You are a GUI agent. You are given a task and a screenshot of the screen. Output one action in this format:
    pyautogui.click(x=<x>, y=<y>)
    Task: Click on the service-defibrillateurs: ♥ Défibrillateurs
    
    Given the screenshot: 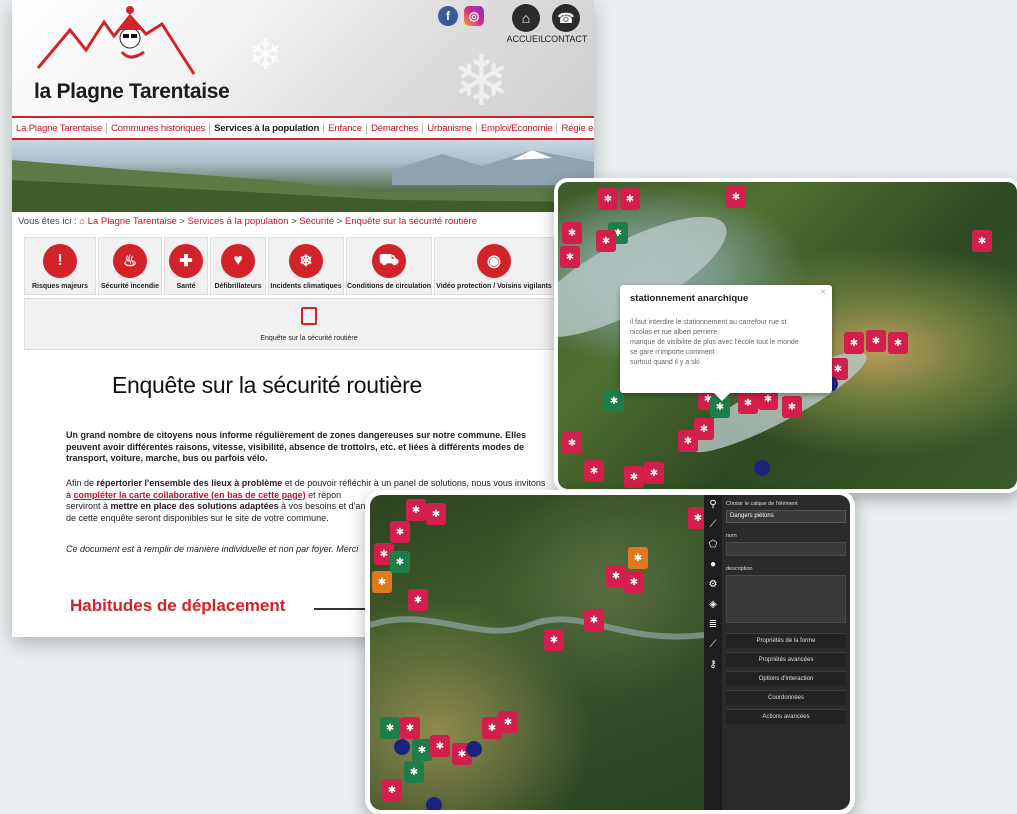 What is the action you would take?
    pyautogui.click(x=238, y=266)
    